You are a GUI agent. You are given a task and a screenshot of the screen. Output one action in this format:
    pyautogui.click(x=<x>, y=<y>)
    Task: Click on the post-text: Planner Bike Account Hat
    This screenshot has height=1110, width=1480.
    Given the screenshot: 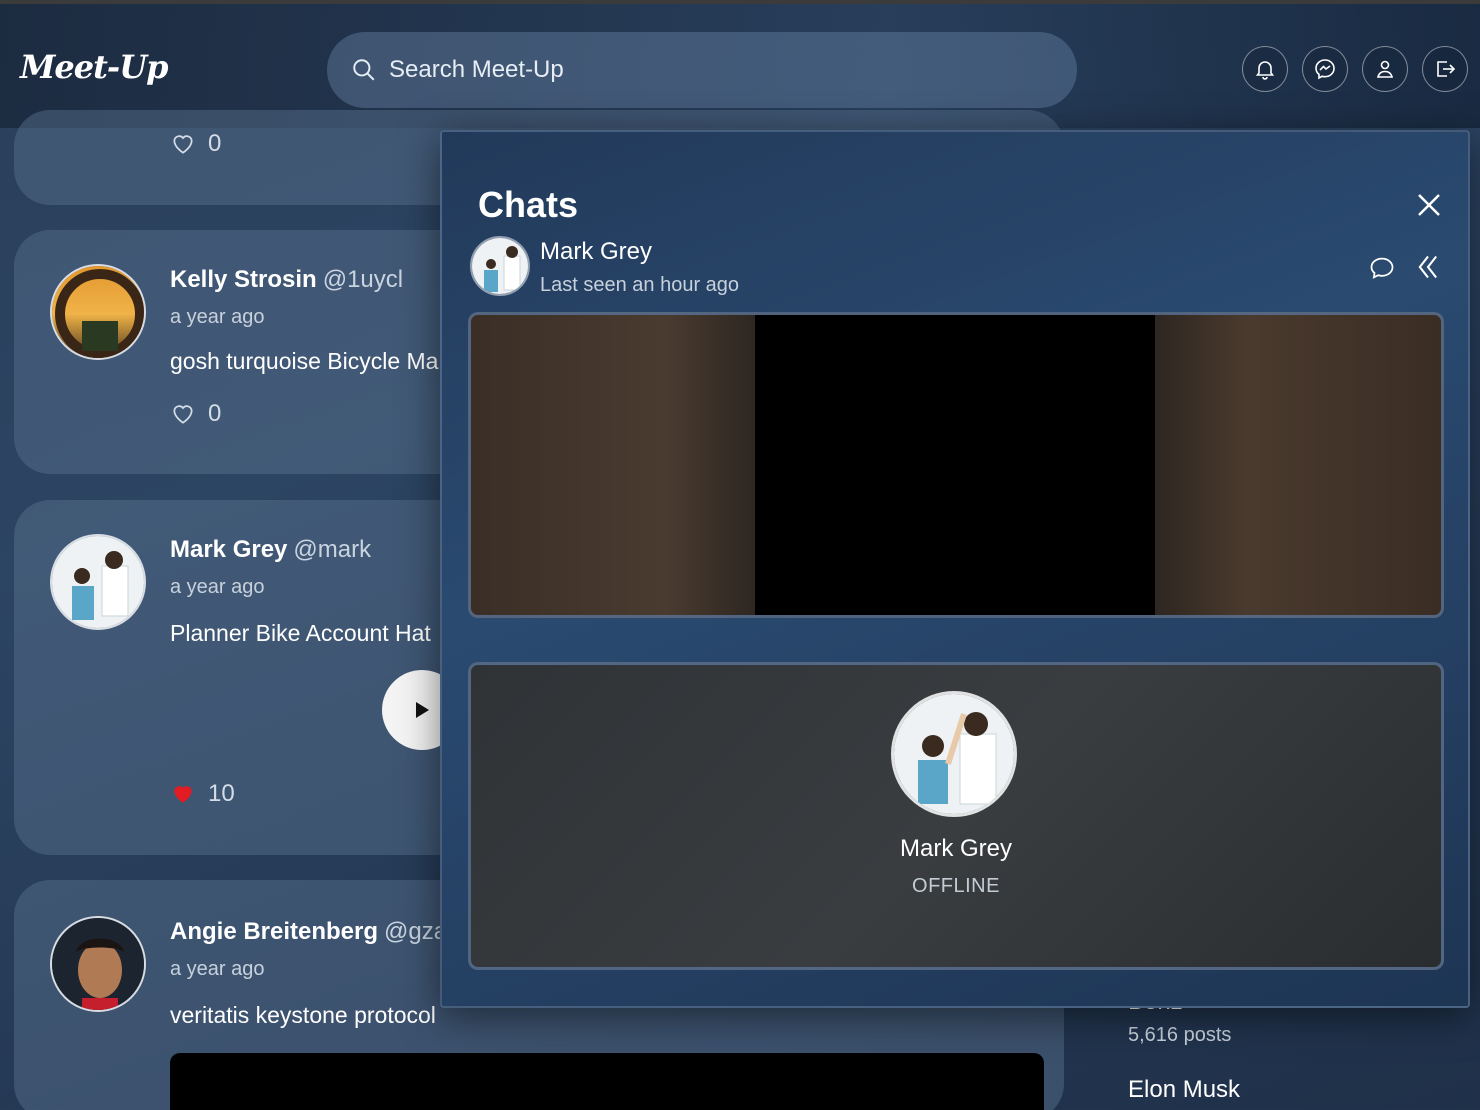 What is the action you would take?
    pyautogui.click(x=300, y=633)
    